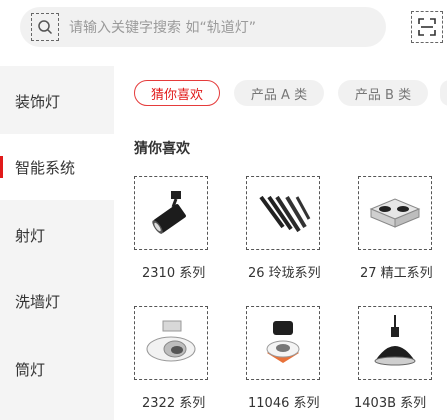 This screenshot has height=420, width=447. I want to click on tab-guess-you-like: 猜你喜欢, so click(177, 93).